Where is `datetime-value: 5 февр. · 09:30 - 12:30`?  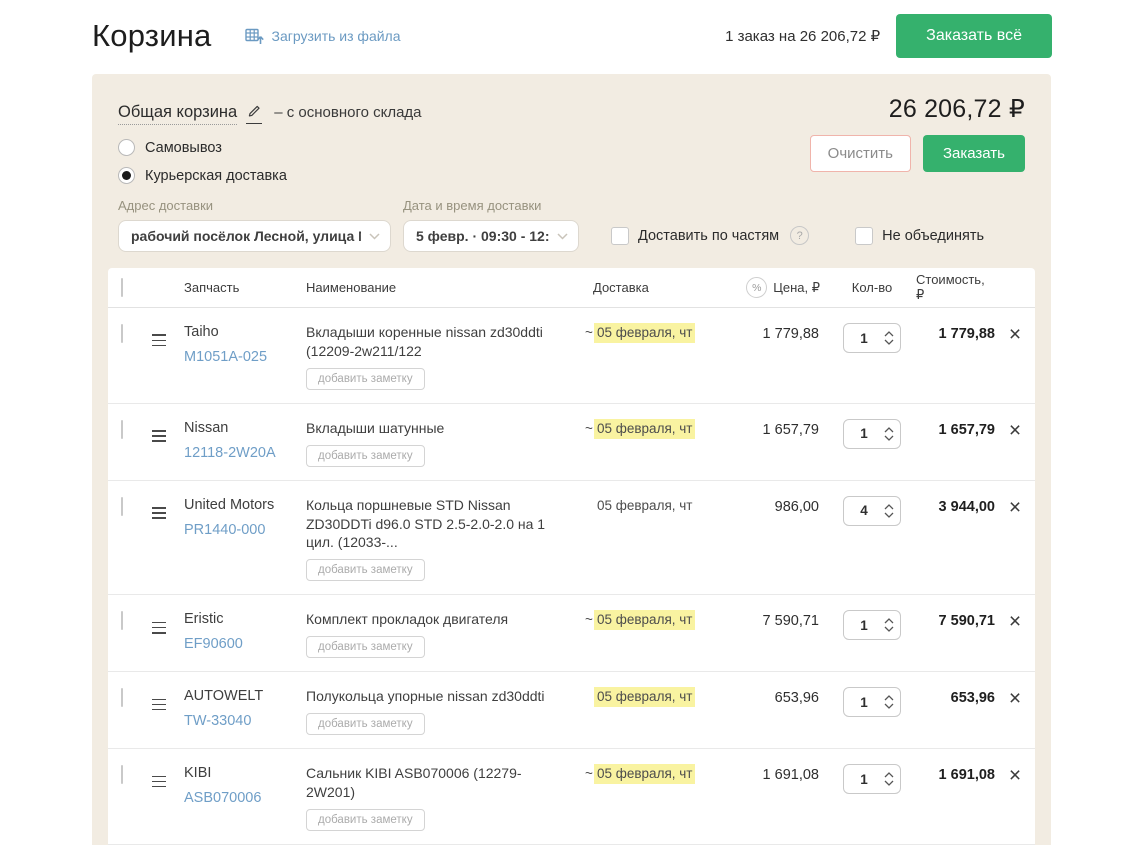
datetime-value: 5 февр. · 09:30 - 12:30 is located at coordinates (482, 236).